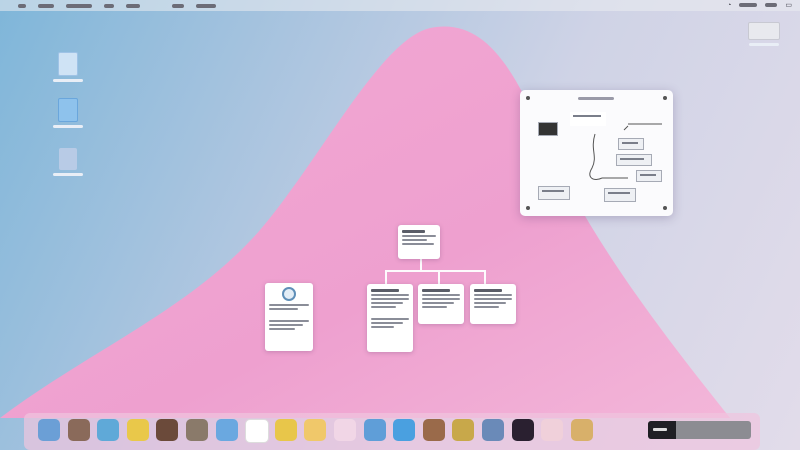 The image size is (800, 450). I want to click on pages-icon, so click(345, 430).